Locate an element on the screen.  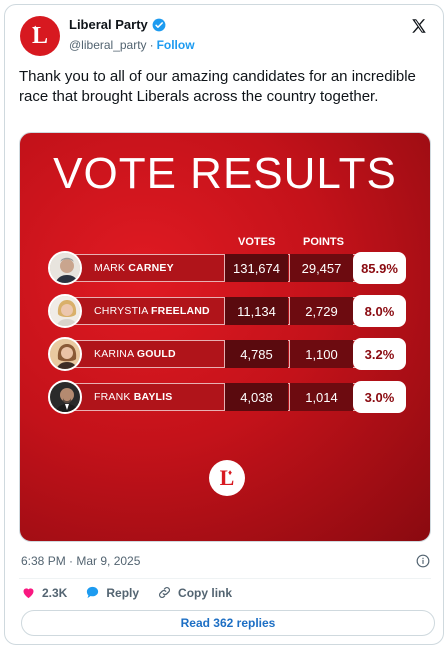
votes-value: 4,038 is located at coordinates (256, 397).